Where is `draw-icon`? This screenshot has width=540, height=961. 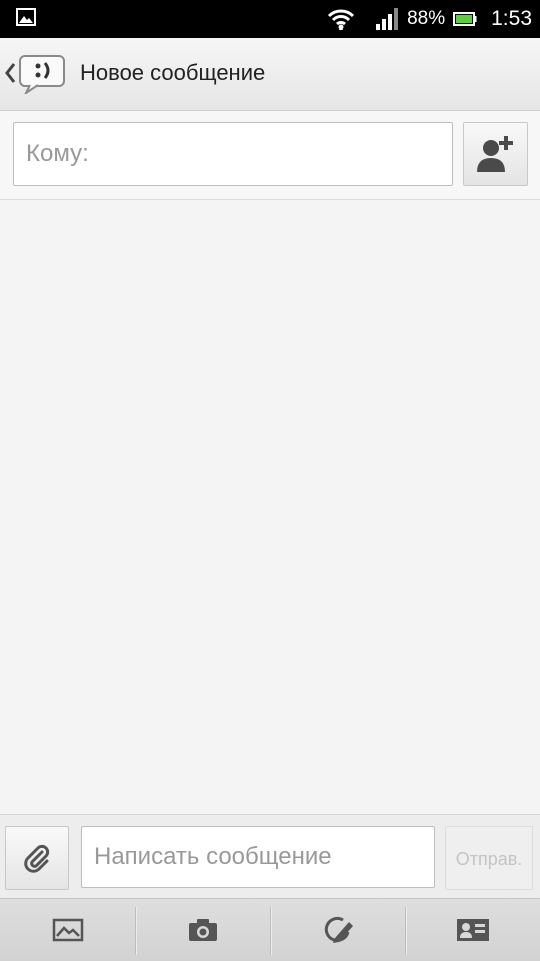 draw-icon is located at coordinates (338, 929).